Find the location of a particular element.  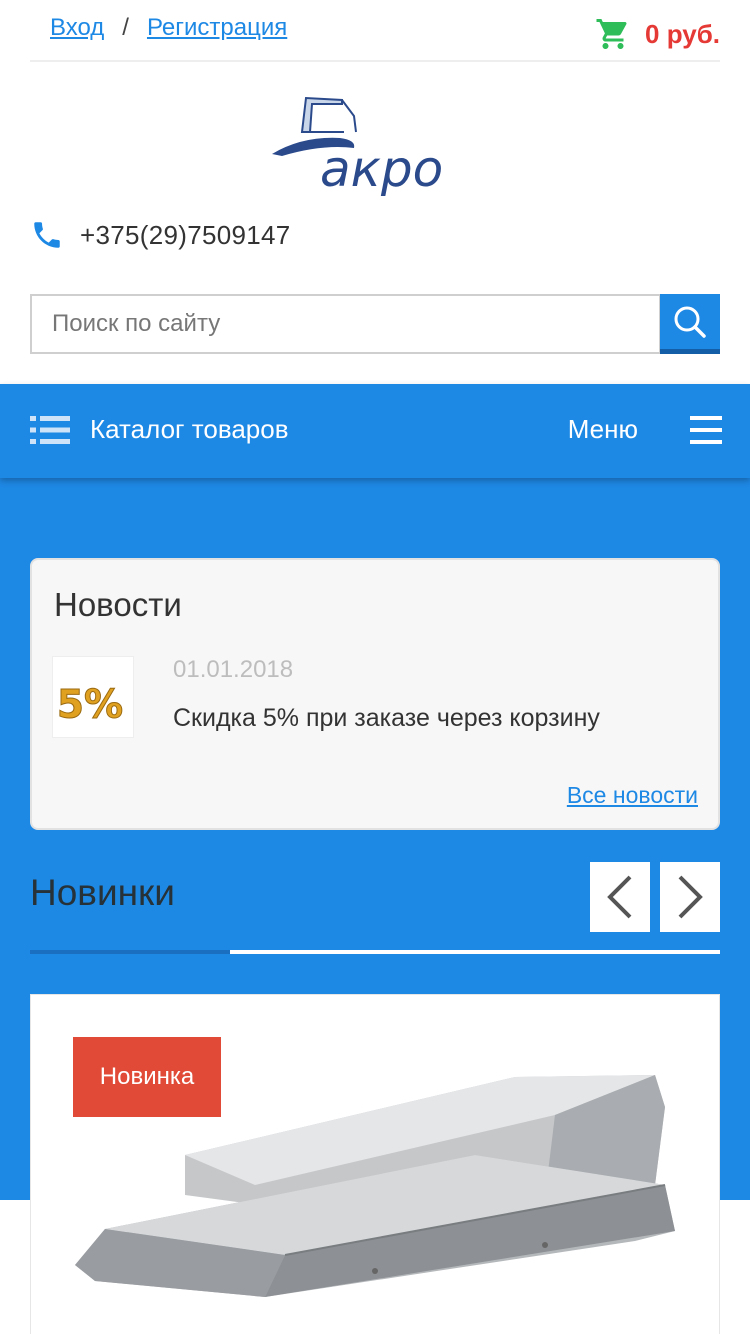

catalog-button: Каталог товаров is located at coordinates (159, 429).